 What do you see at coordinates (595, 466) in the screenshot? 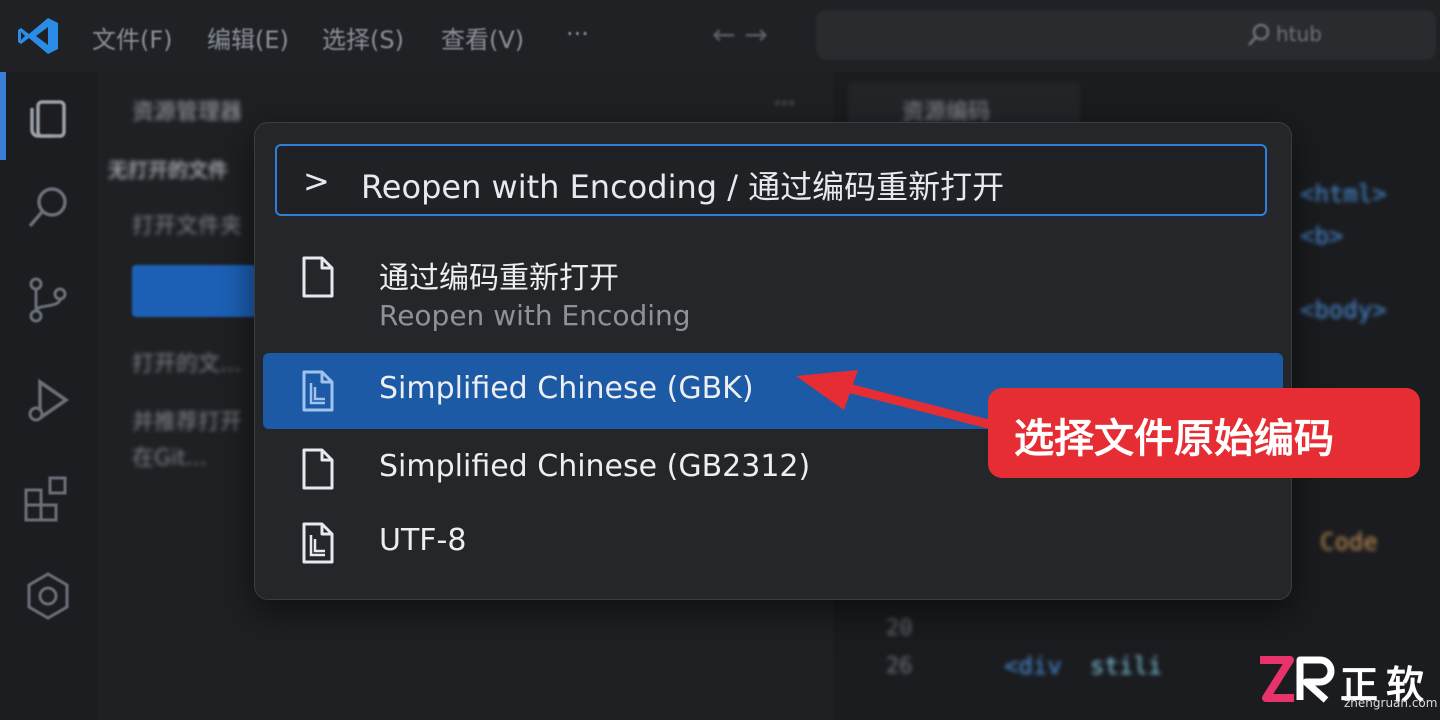
I see `palette-item-label: Simplified Chinese (GB2312)` at bounding box center [595, 466].